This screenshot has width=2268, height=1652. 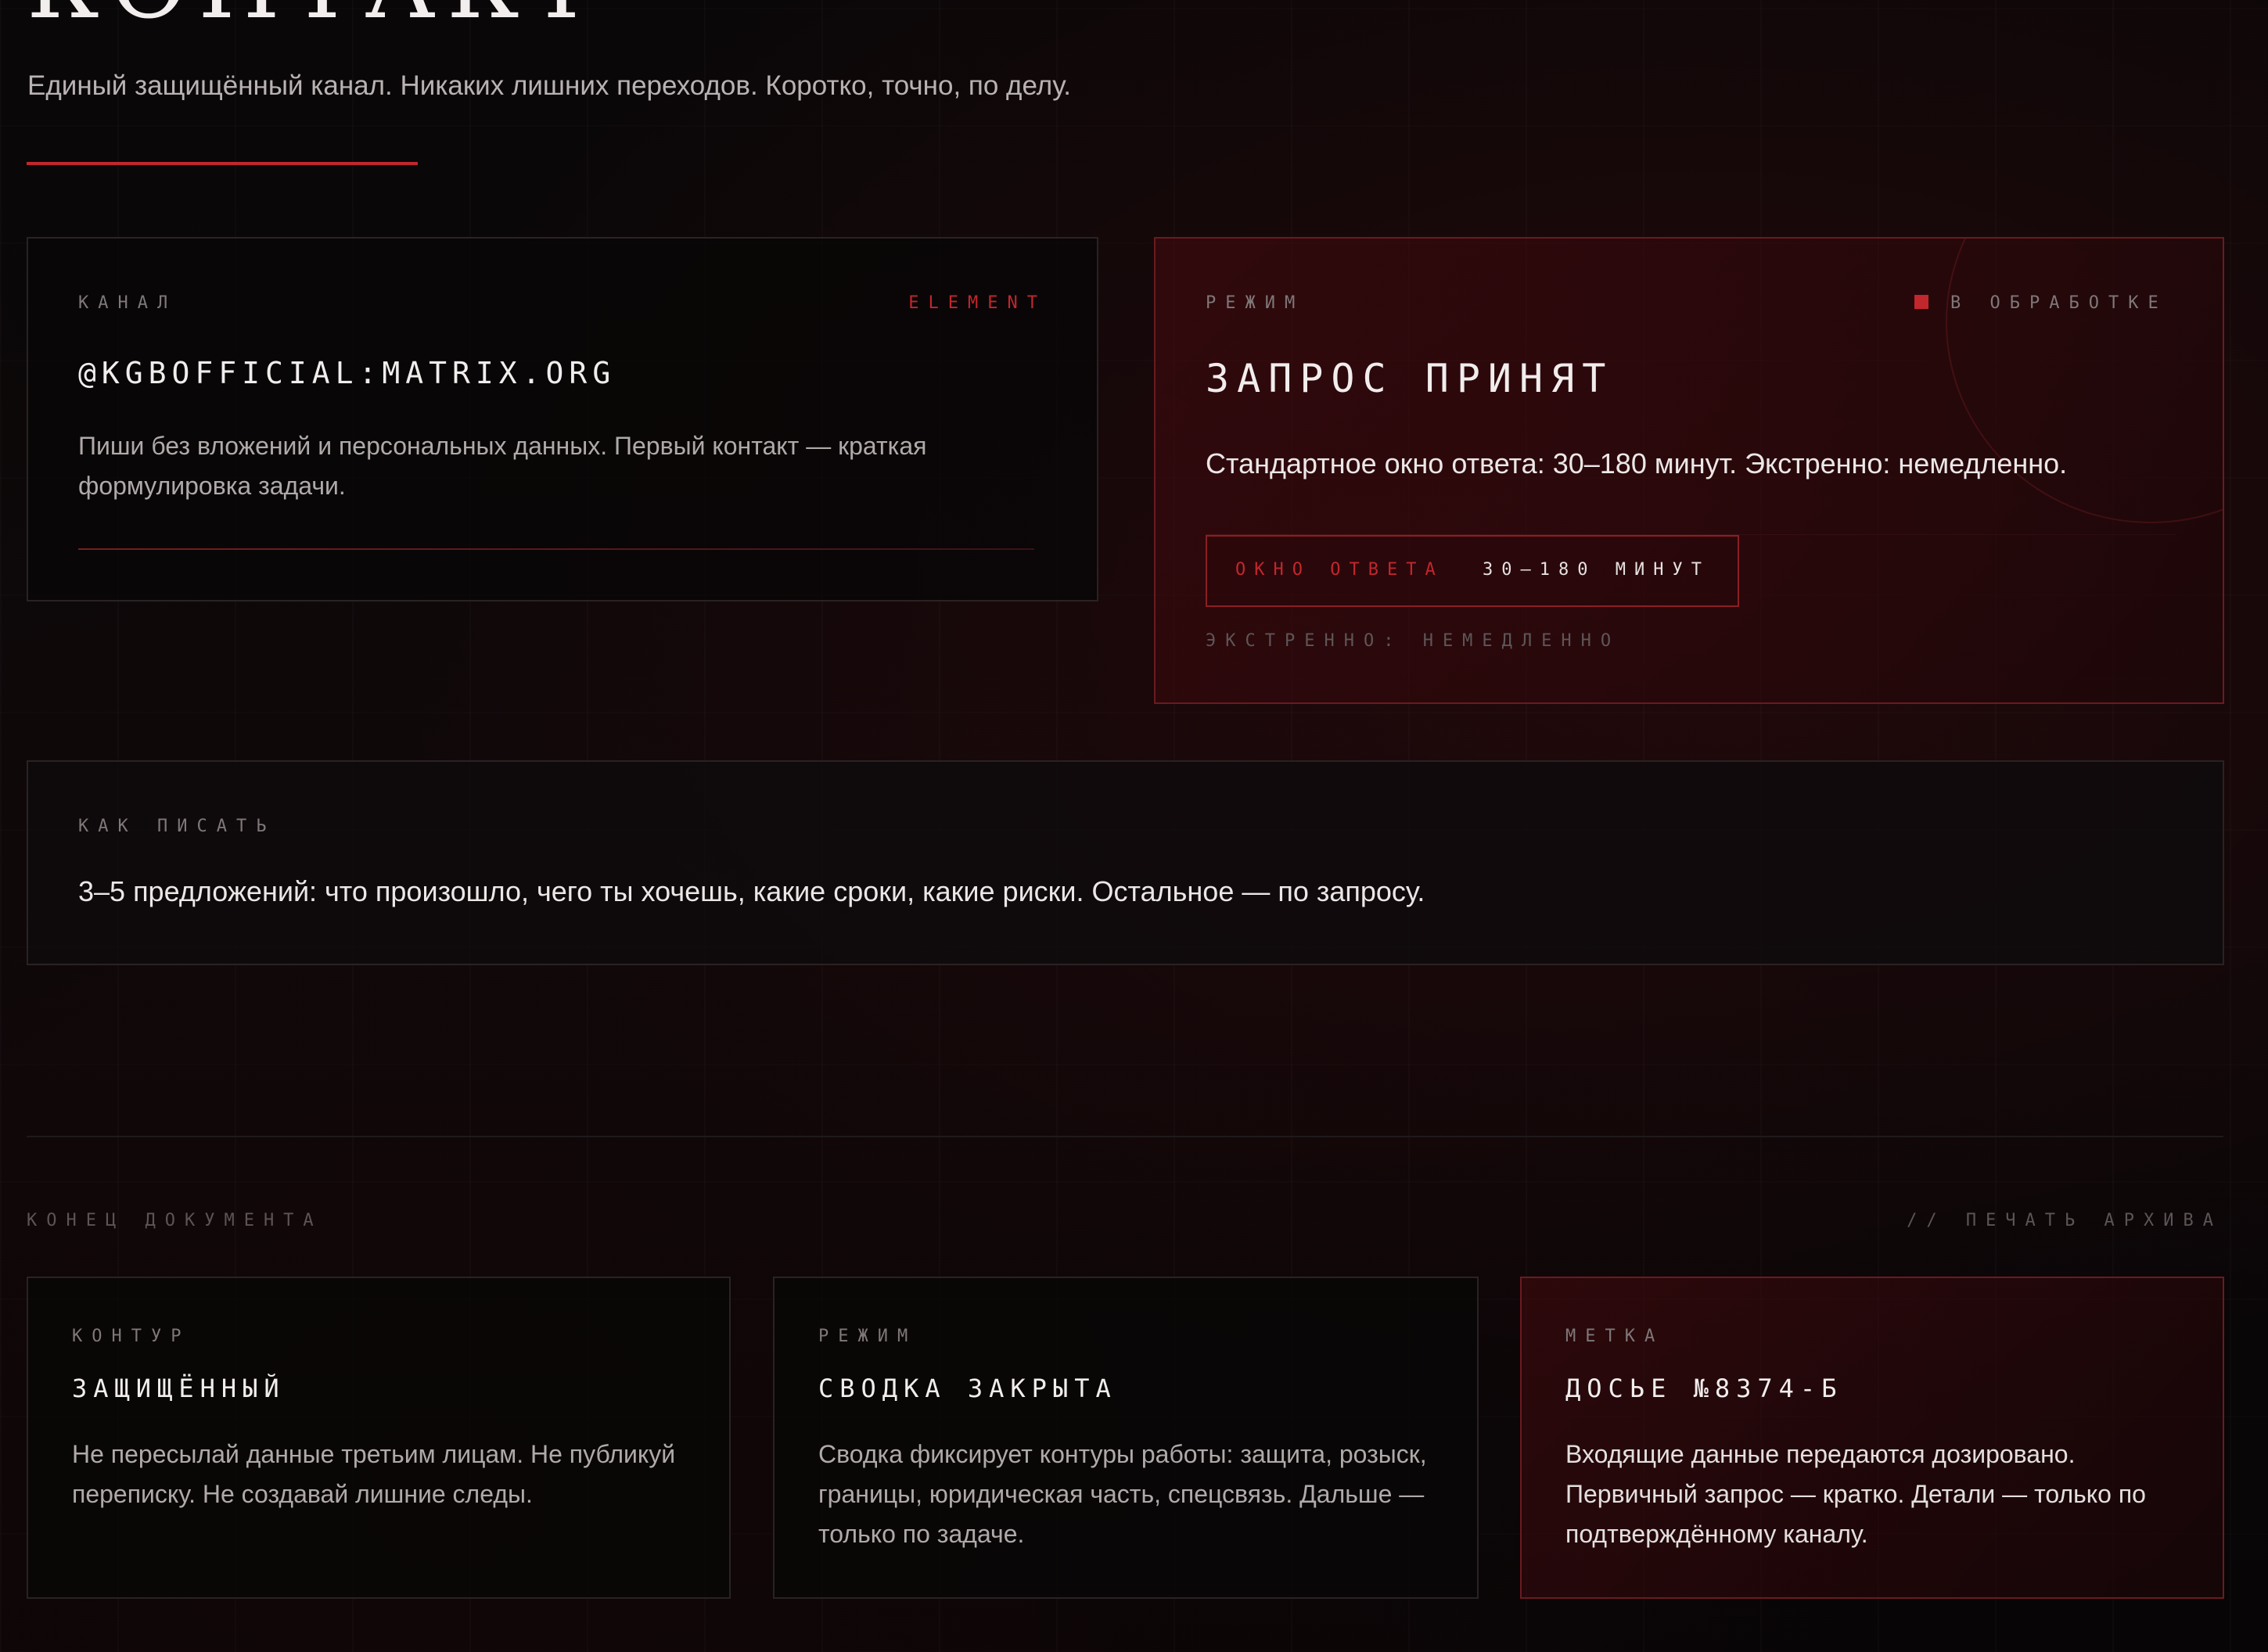 What do you see at coordinates (128, 303) in the screenshot?
I see `channel-label: КАНАЛ` at bounding box center [128, 303].